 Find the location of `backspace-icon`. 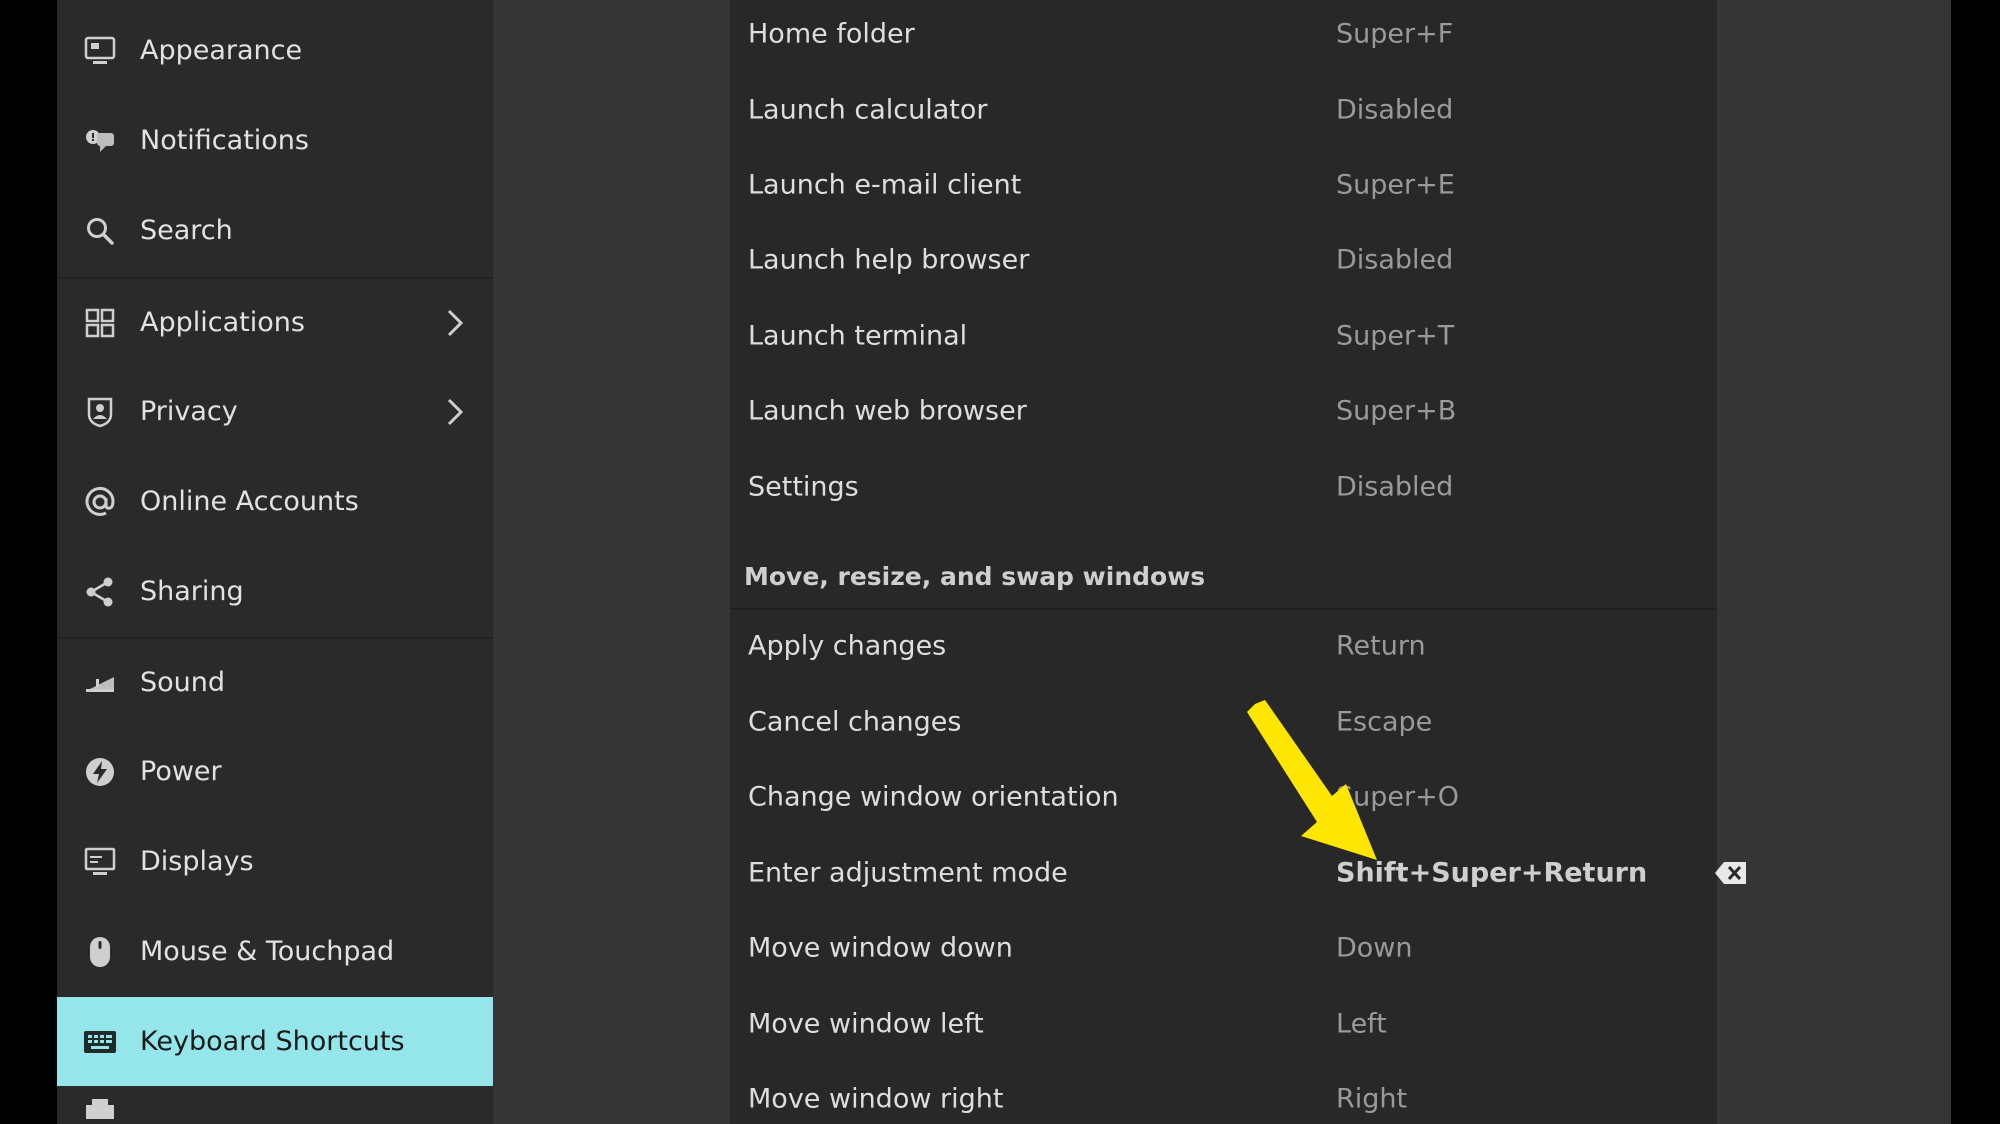

backspace-icon is located at coordinates (1731, 875).